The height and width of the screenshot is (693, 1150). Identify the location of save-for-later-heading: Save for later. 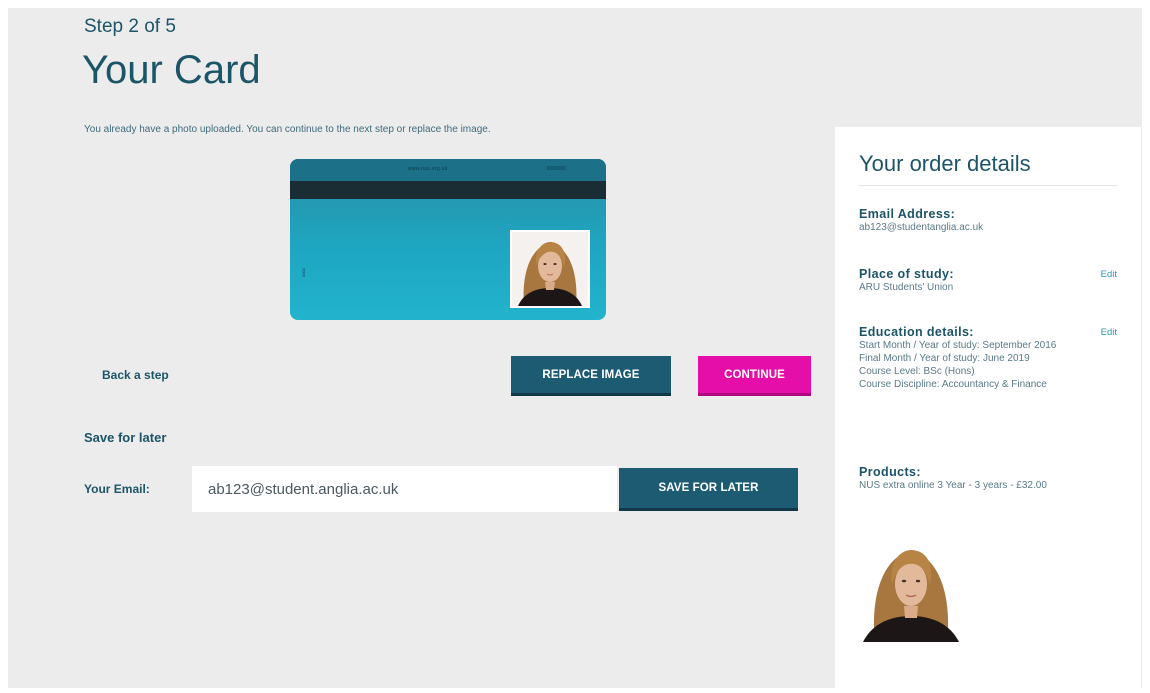
(125, 437).